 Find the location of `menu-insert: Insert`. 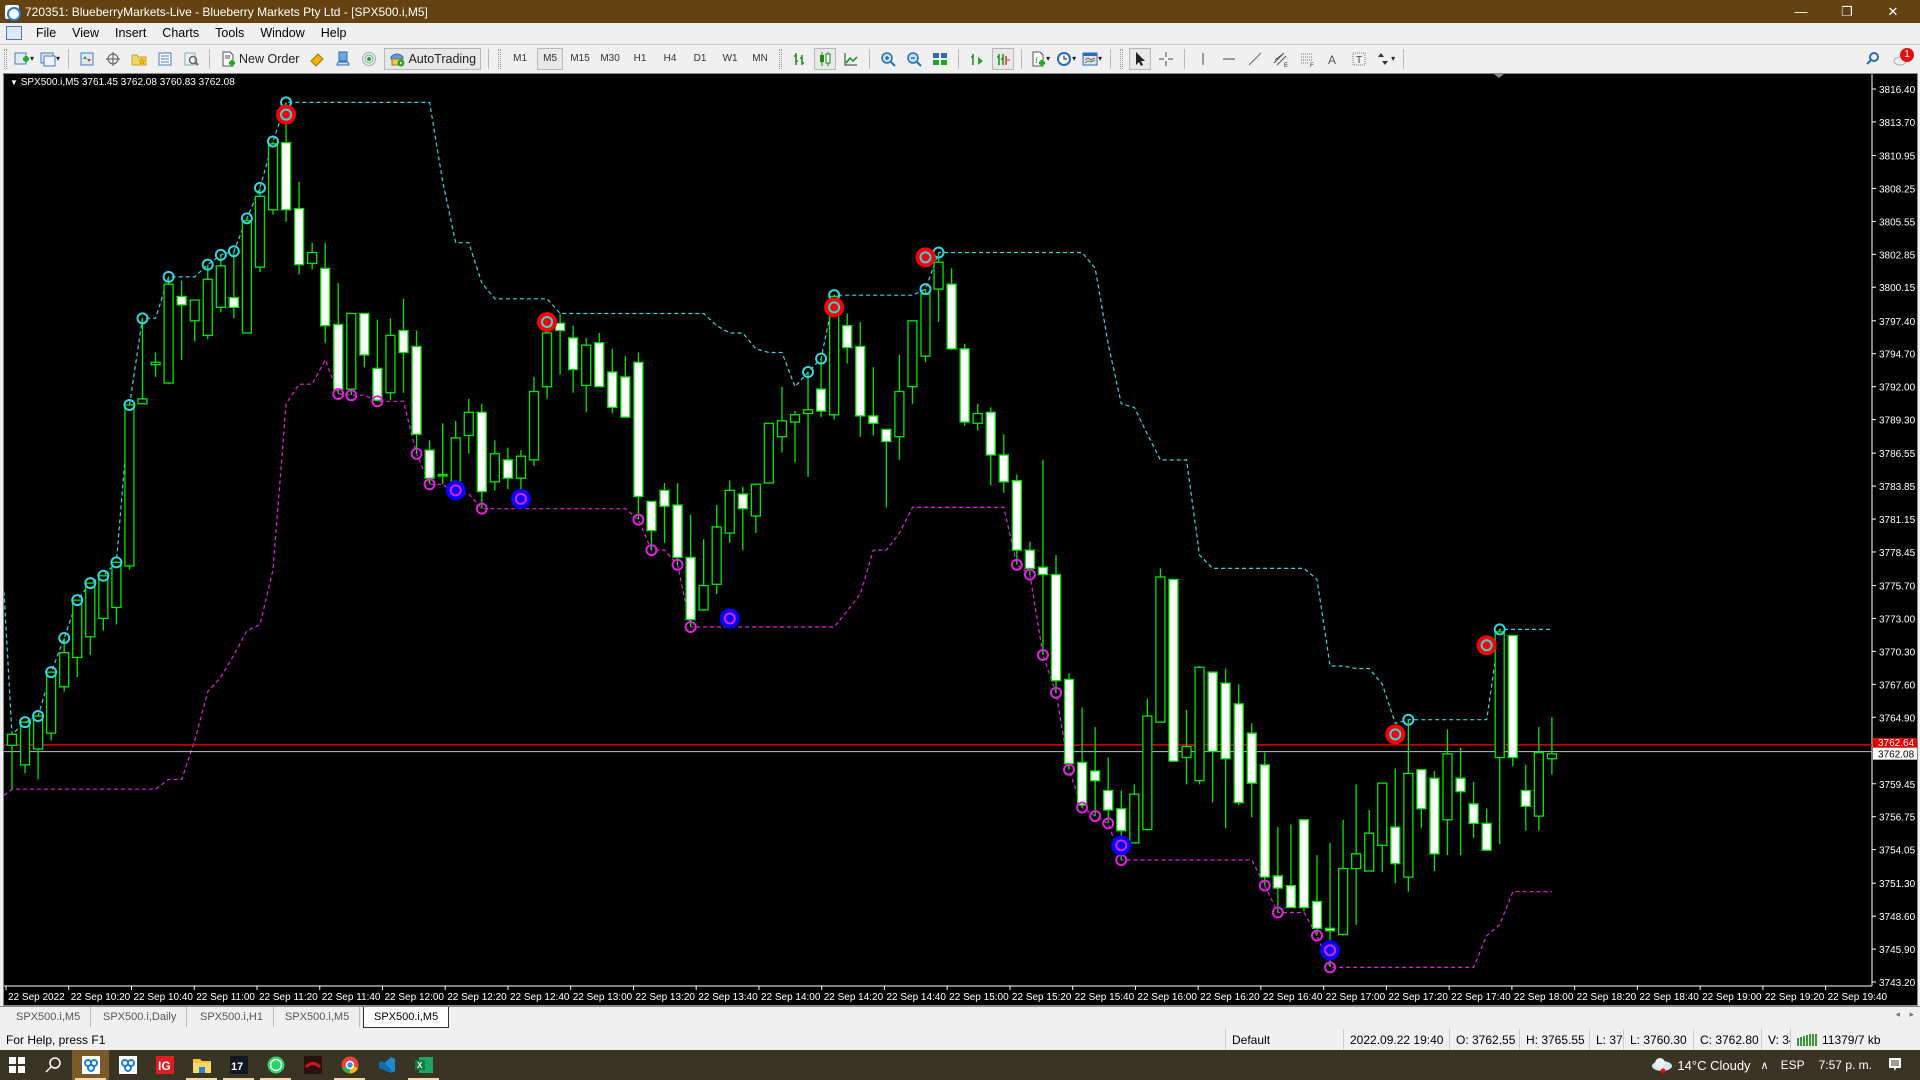

menu-insert: Insert is located at coordinates (130, 33).